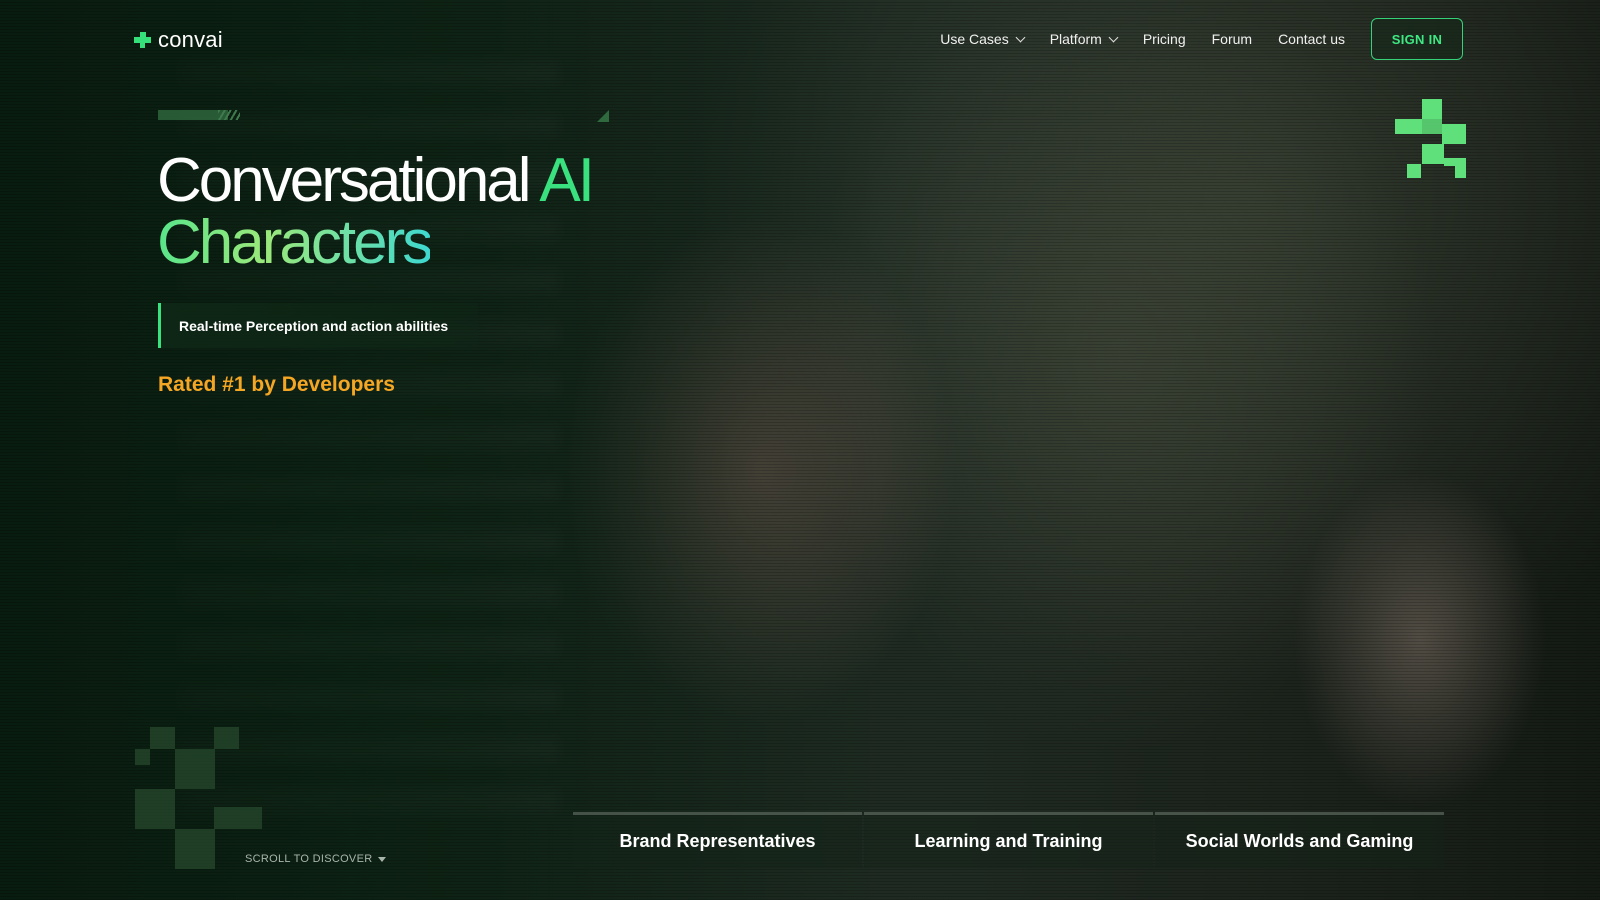 The width and height of the screenshot is (1600, 900). What do you see at coordinates (603, 116) in the screenshot?
I see `decor-triangle` at bounding box center [603, 116].